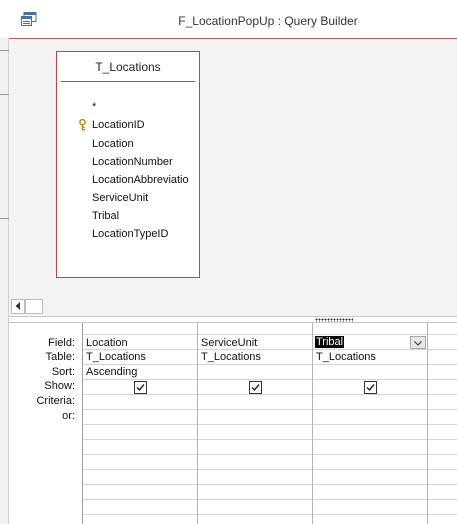 The height and width of the screenshot is (524, 457). Describe the element at coordinates (113, 144) in the screenshot. I see `field-item-location: Location` at that location.